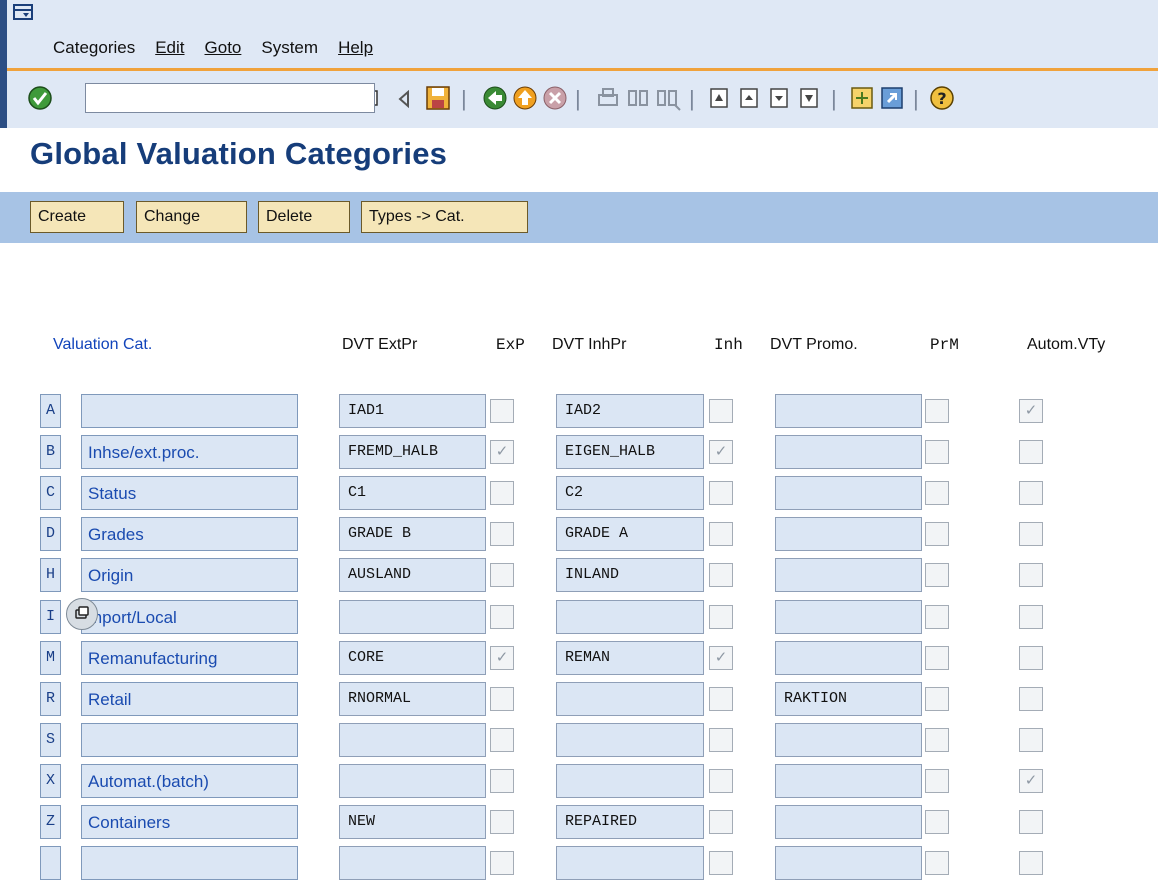 The height and width of the screenshot is (882, 1158). What do you see at coordinates (50, 617) in the screenshot?
I see `valuation-cat-key-field: I` at bounding box center [50, 617].